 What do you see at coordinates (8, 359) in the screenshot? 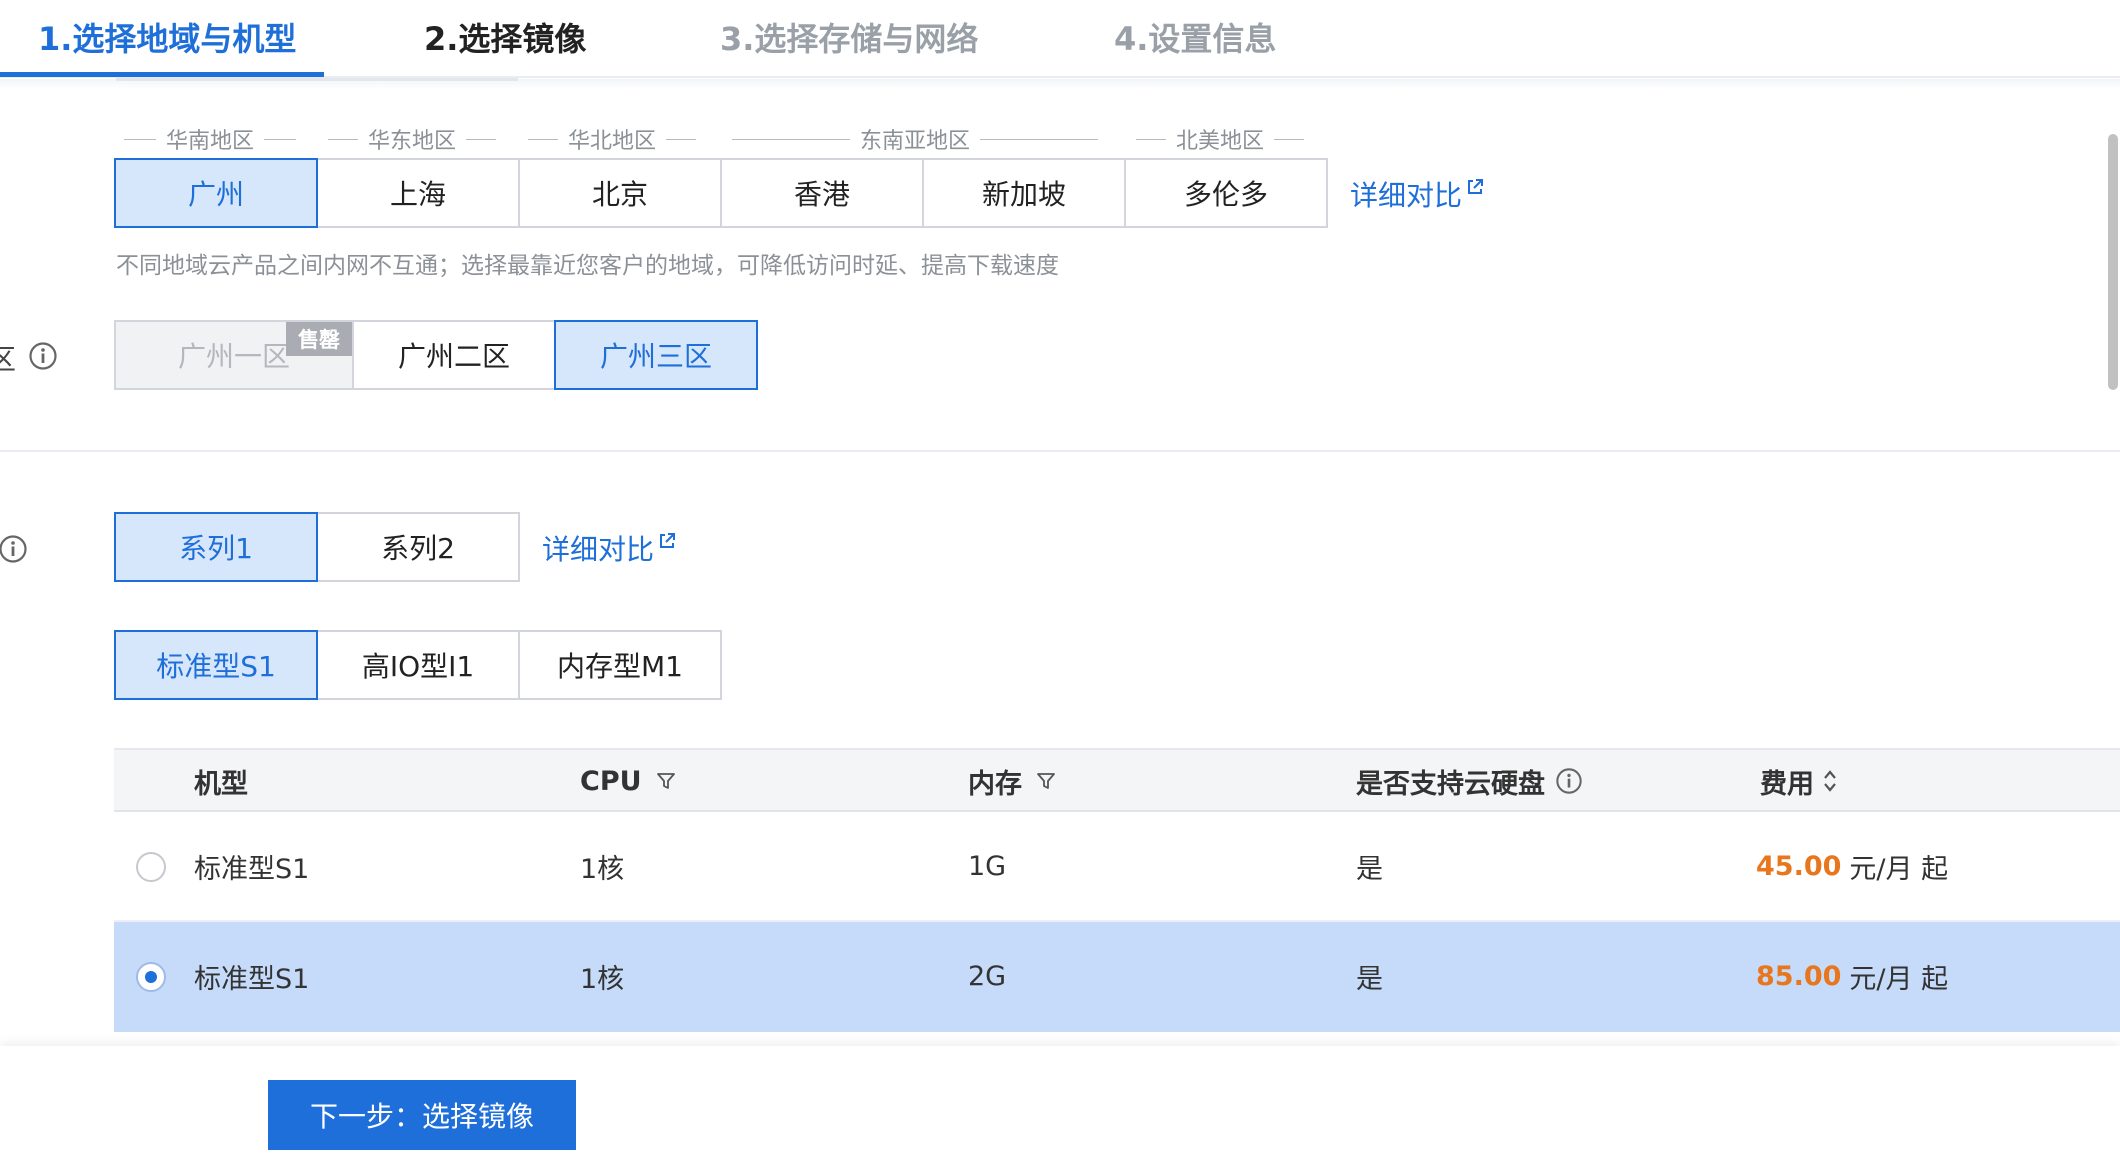
I see `zone-label-fragment: 区` at bounding box center [8, 359].